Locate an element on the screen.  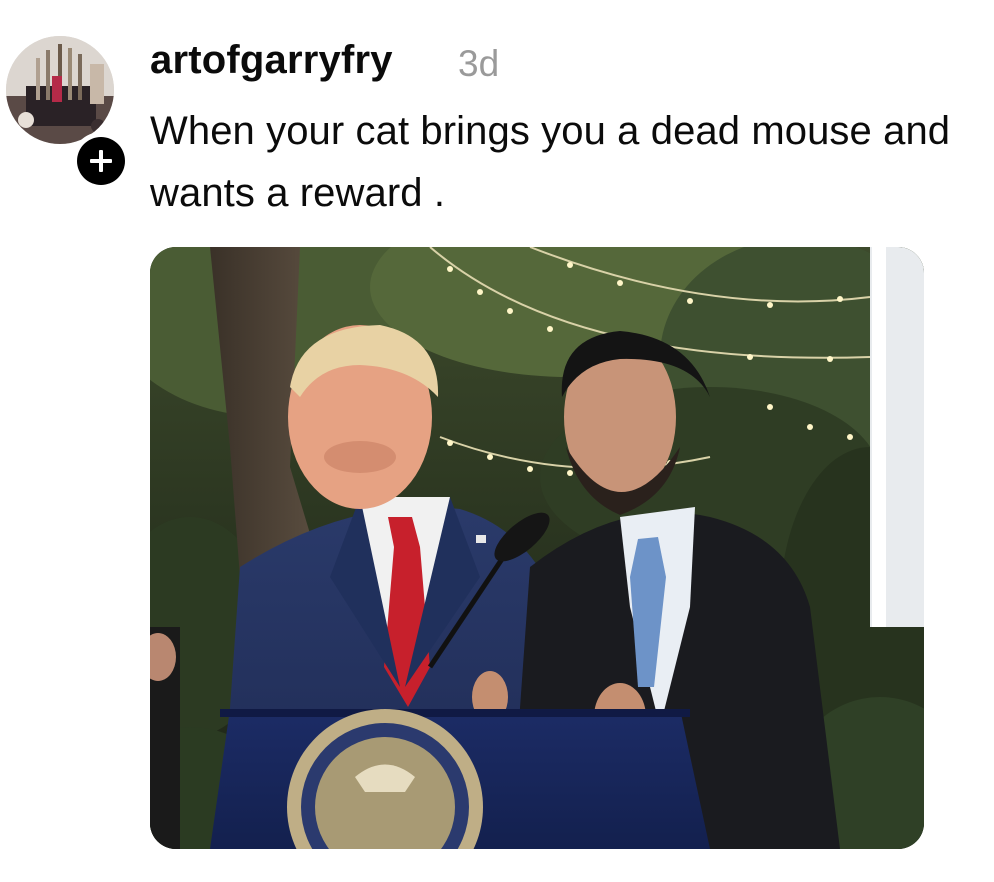
avatar-photo-icon is located at coordinates (60, 90).